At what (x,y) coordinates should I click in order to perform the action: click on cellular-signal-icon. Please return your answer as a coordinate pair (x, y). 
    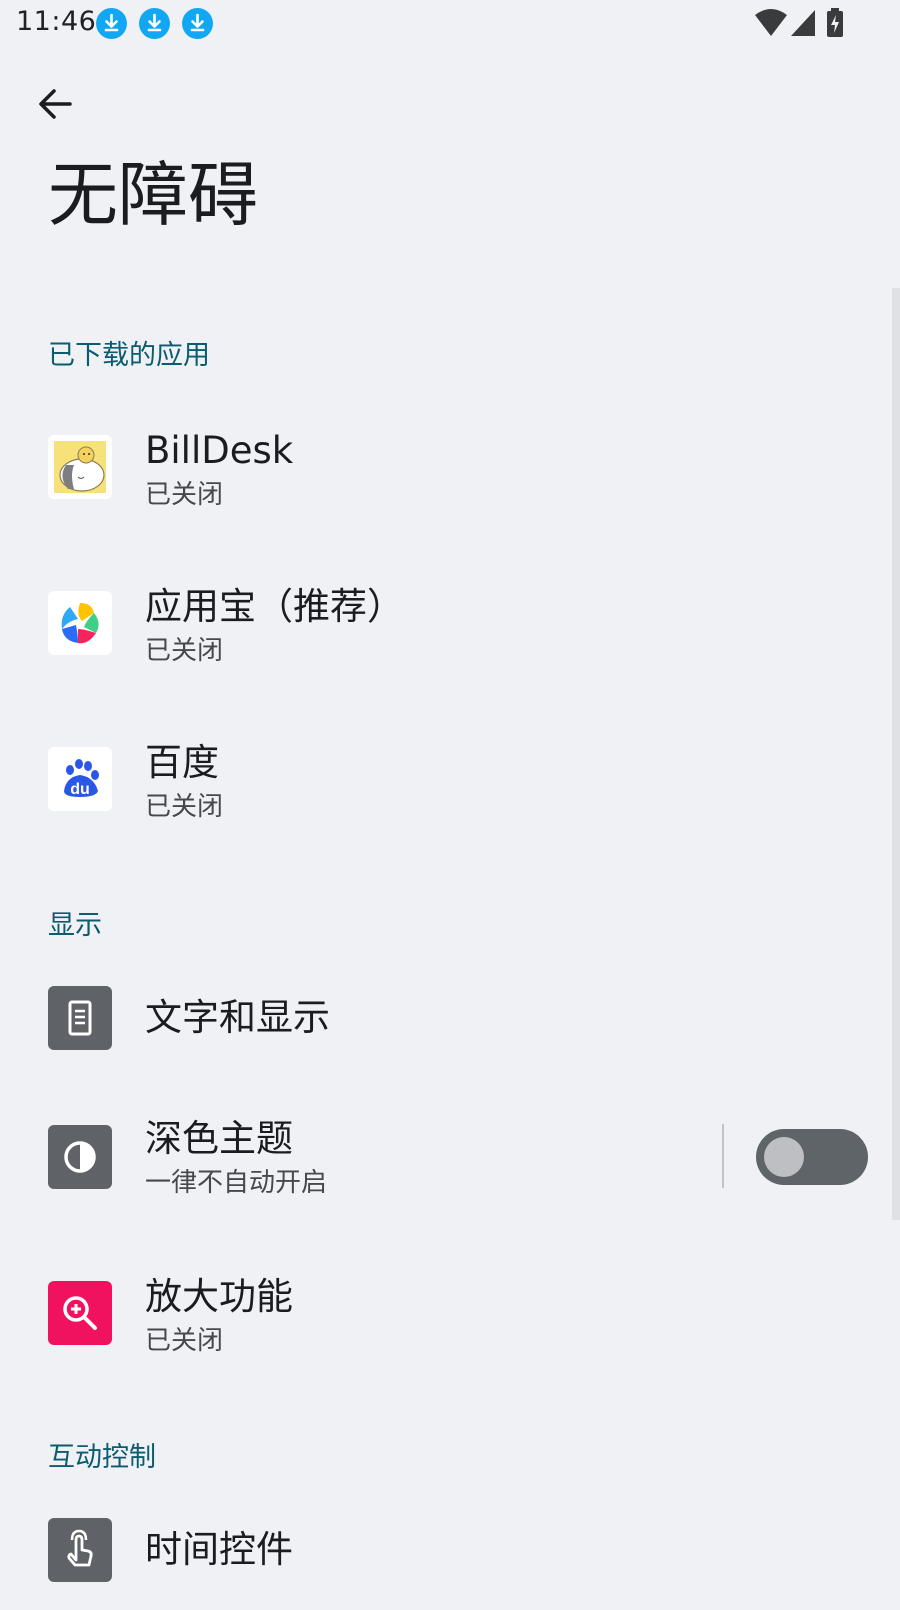
    Looking at the image, I should click on (803, 25).